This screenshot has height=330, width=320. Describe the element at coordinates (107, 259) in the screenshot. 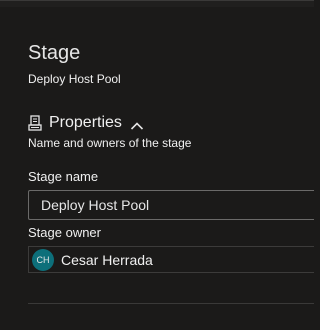

I see `owner-name: Cesar Herrada` at that location.